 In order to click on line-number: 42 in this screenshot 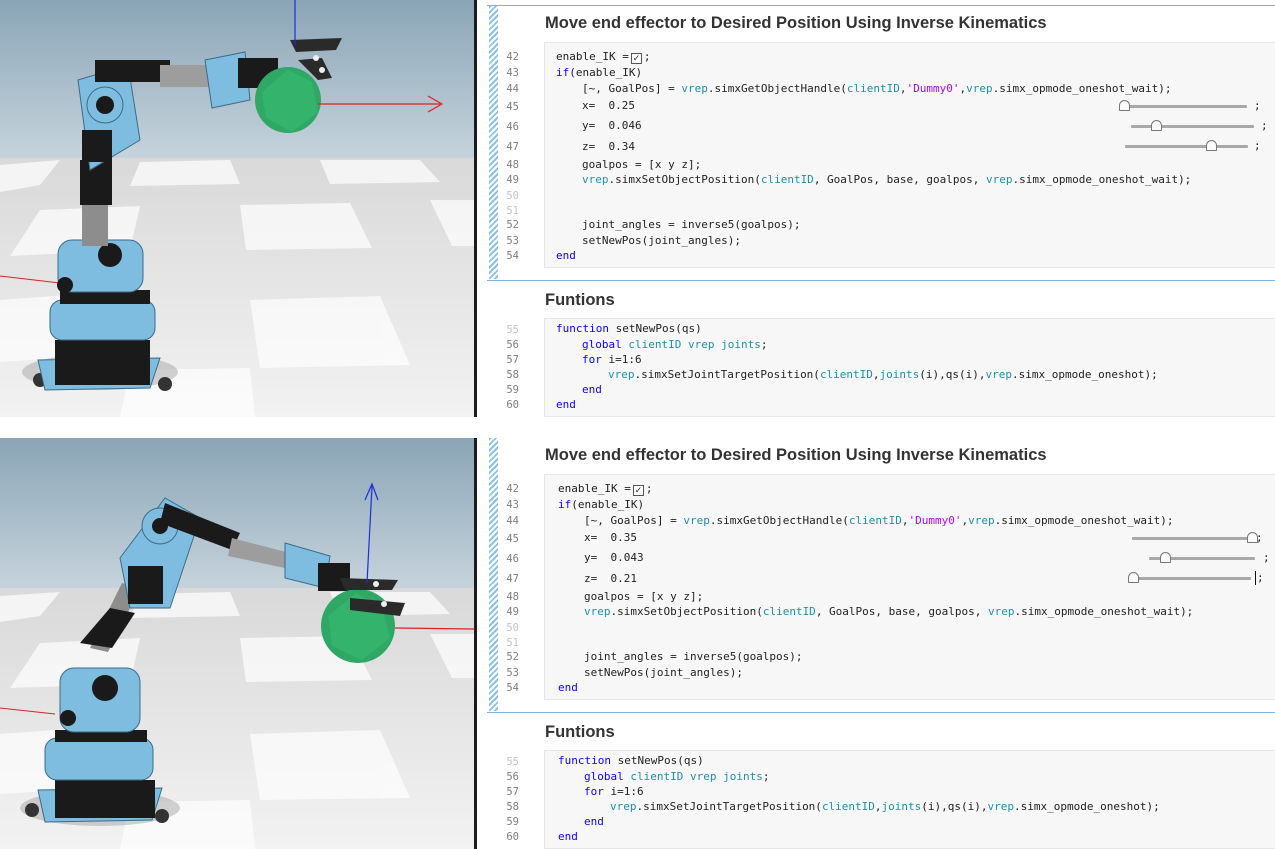, I will do `click(512, 57)`.